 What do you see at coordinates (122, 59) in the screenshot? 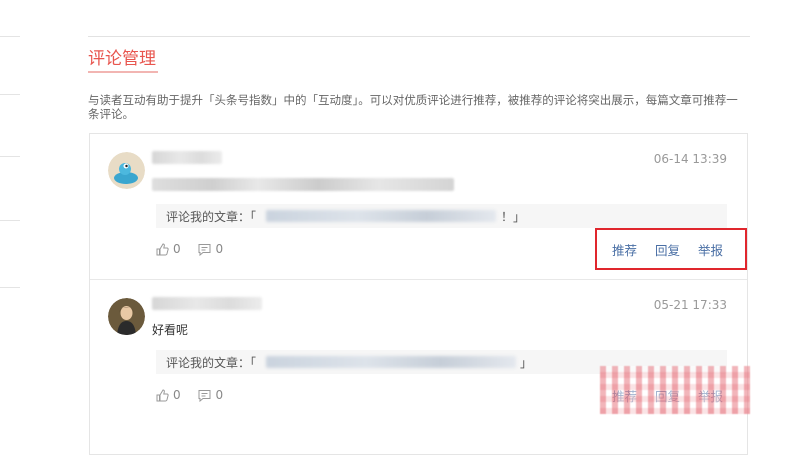
I see `page-title: 评论管理` at bounding box center [122, 59].